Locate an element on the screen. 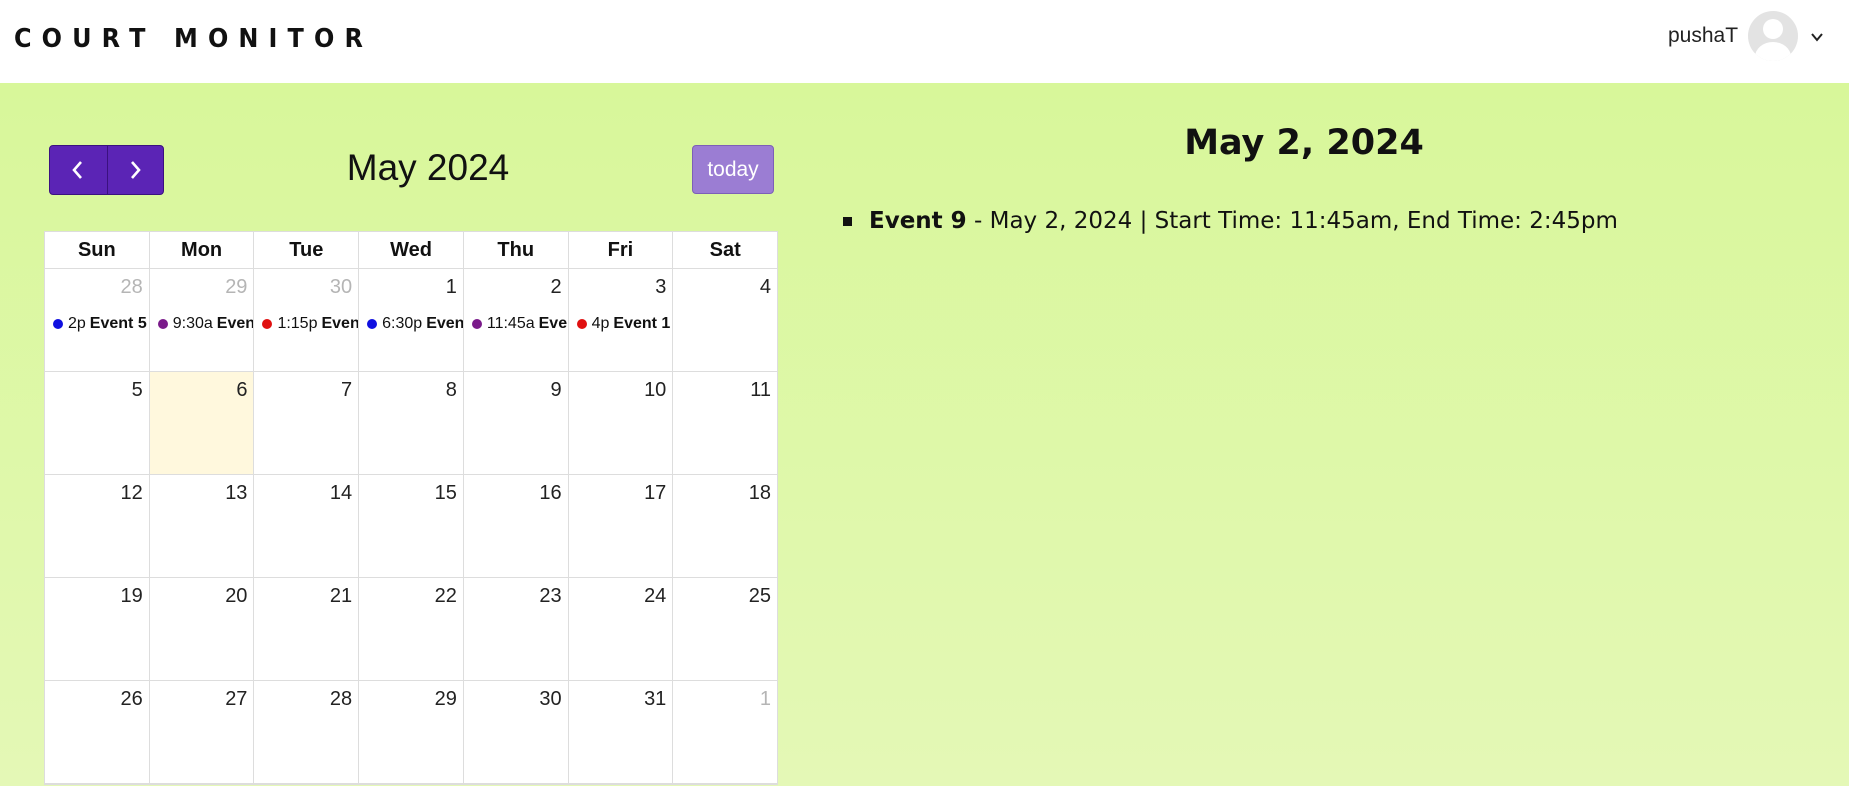 The width and height of the screenshot is (1849, 786). calendar-day-cell: 14 is located at coordinates (305, 526).